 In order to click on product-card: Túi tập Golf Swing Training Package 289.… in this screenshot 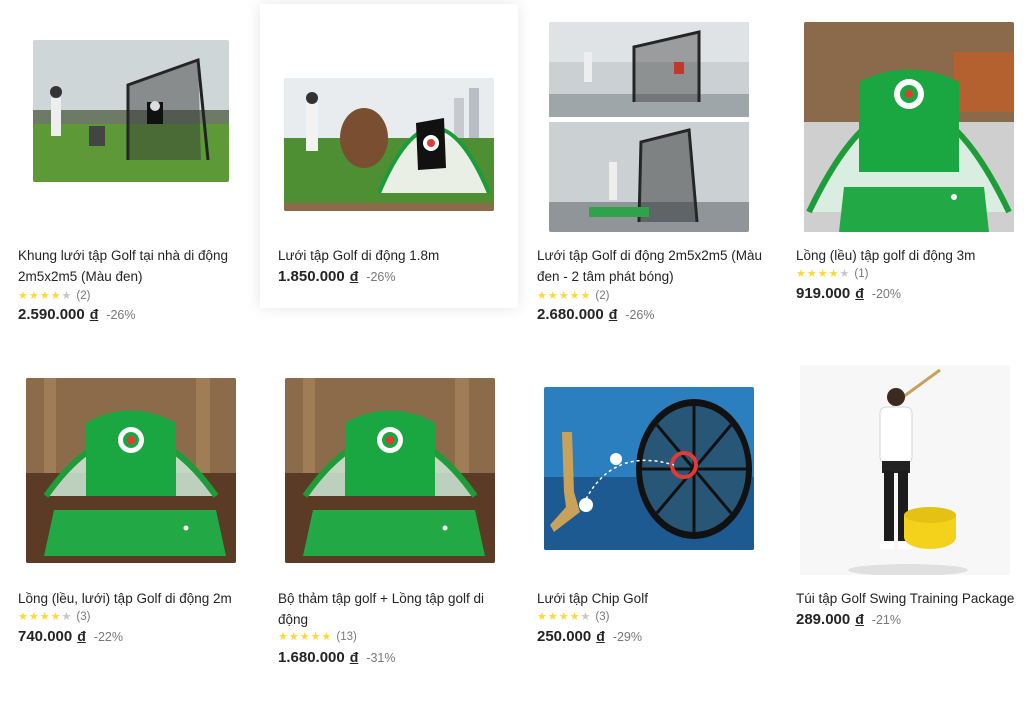, I will do `click(901, 520)`.